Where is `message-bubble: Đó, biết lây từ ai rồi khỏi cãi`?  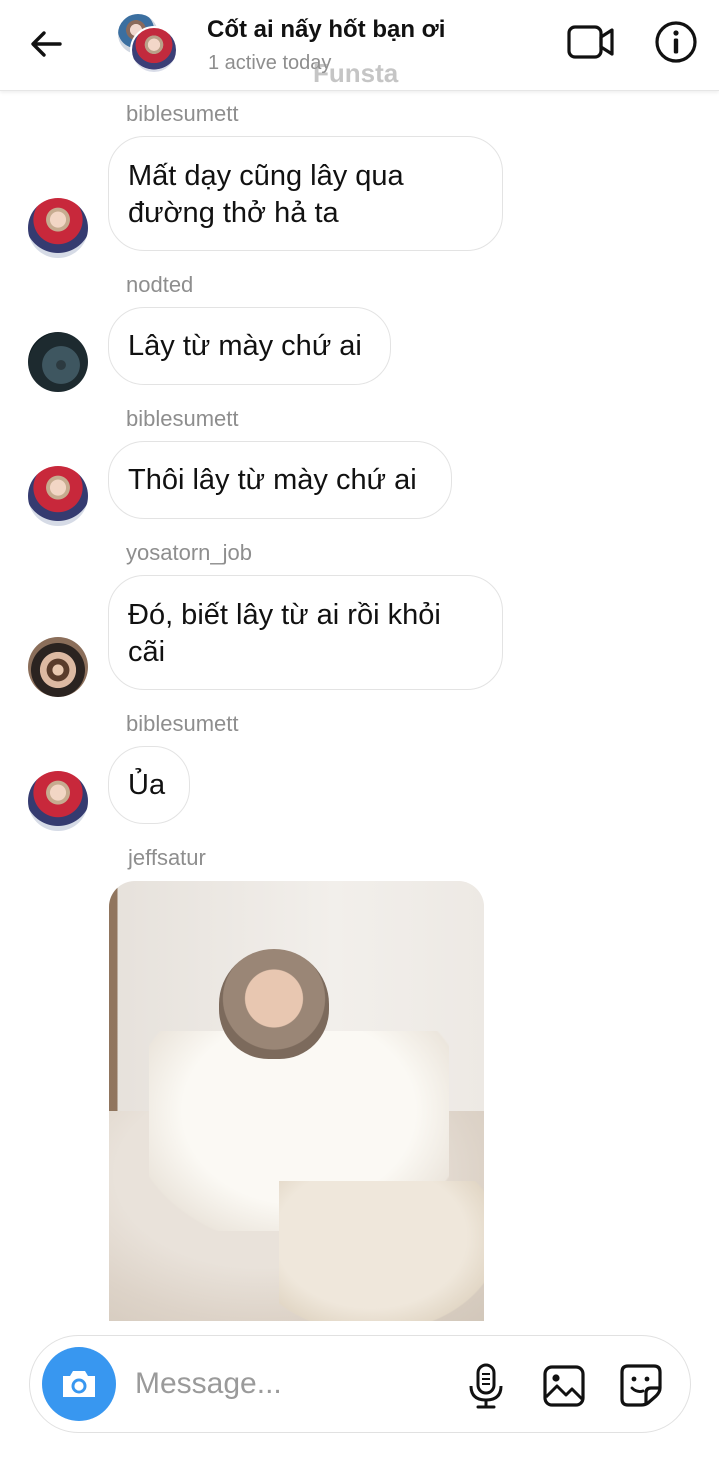
message-bubble: Đó, biết lây từ ai rồi khỏi cãi is located at coordinates (305, 632).